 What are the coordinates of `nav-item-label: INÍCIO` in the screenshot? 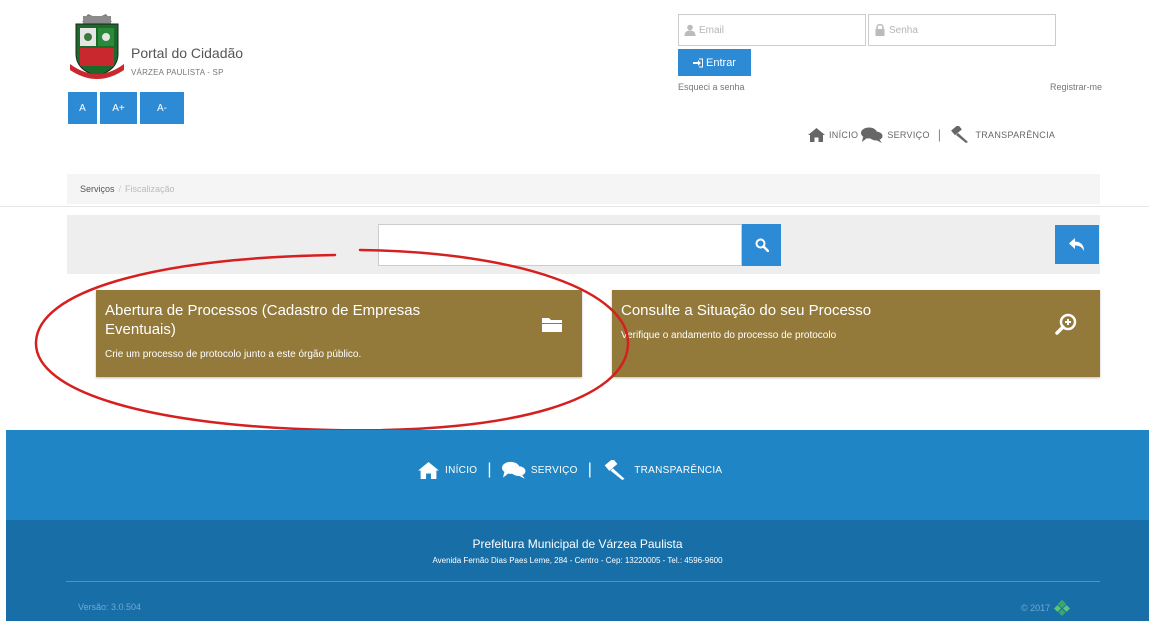 It's located at (844, 134).